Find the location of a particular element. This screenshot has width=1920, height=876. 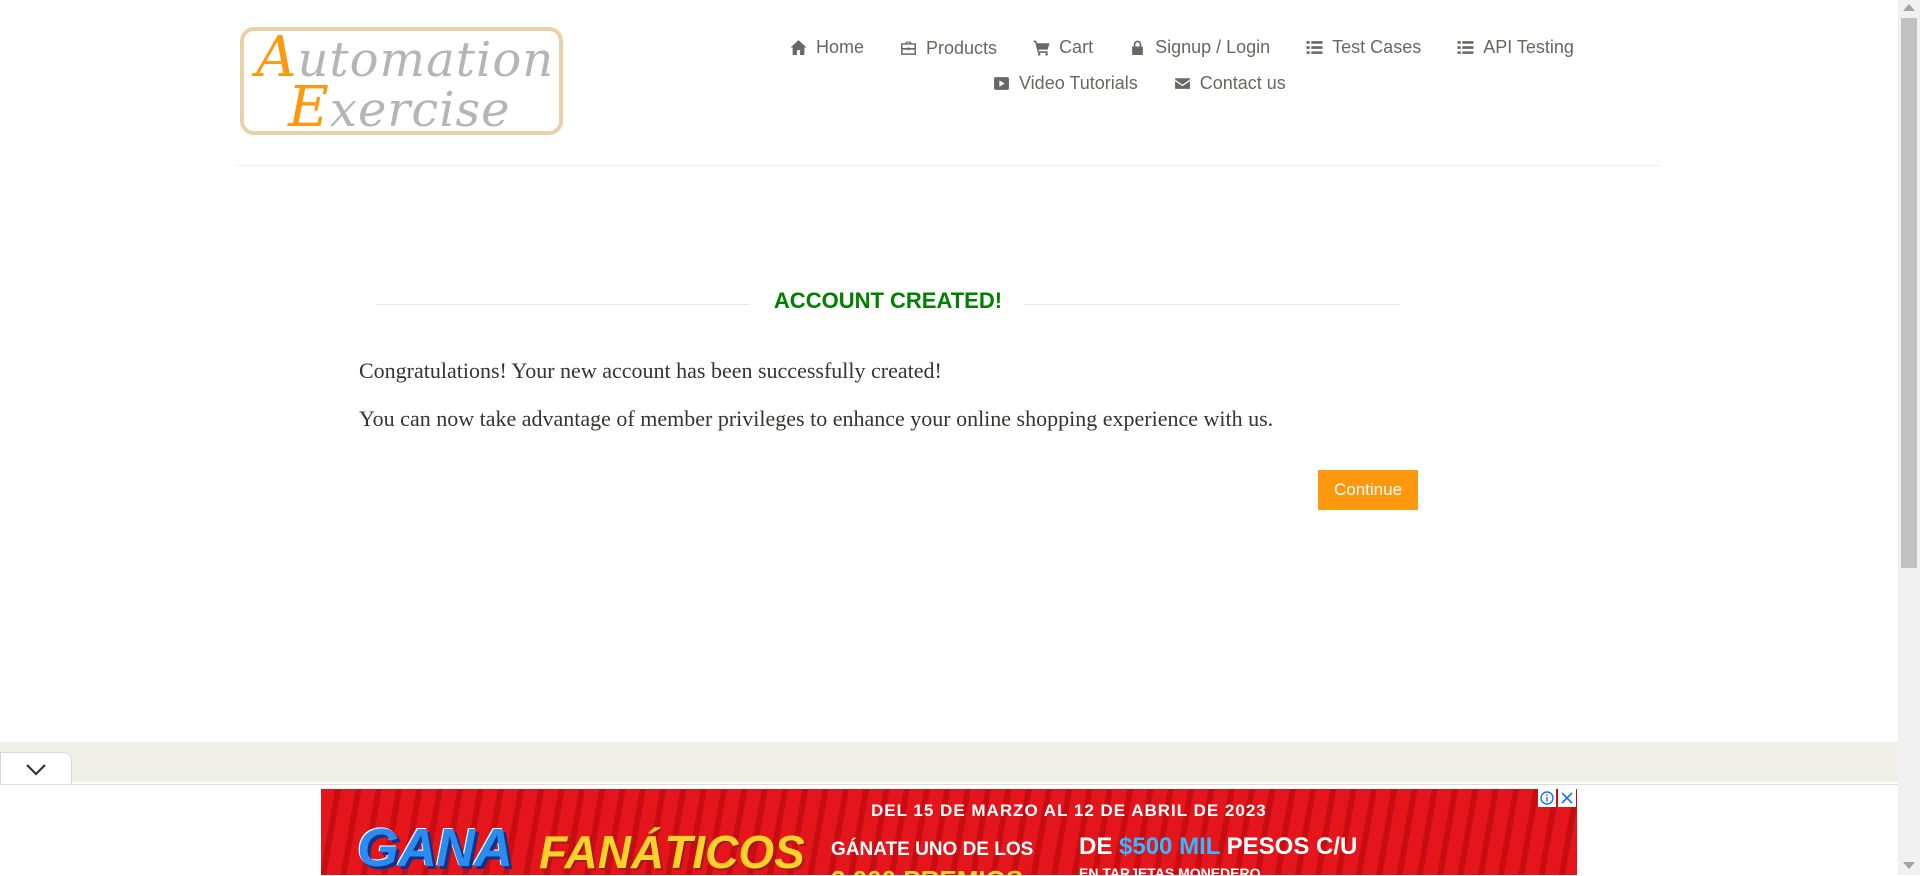

page-title-wrap: ACCOUNT CREATED! is located at coordinates (888, 302).